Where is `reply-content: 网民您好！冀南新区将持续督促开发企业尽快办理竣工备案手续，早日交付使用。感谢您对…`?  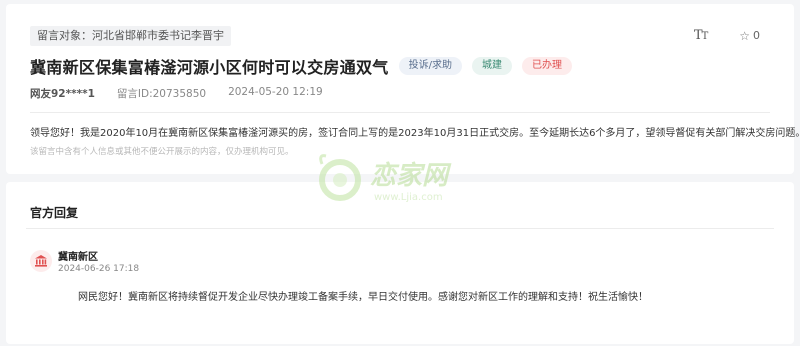 reply-content: 网民您好！冀南新区将持续督促开发企业尽快办理竣工备案手续，早日交付使用。感谢您对… is located at coordinates (363, 297).